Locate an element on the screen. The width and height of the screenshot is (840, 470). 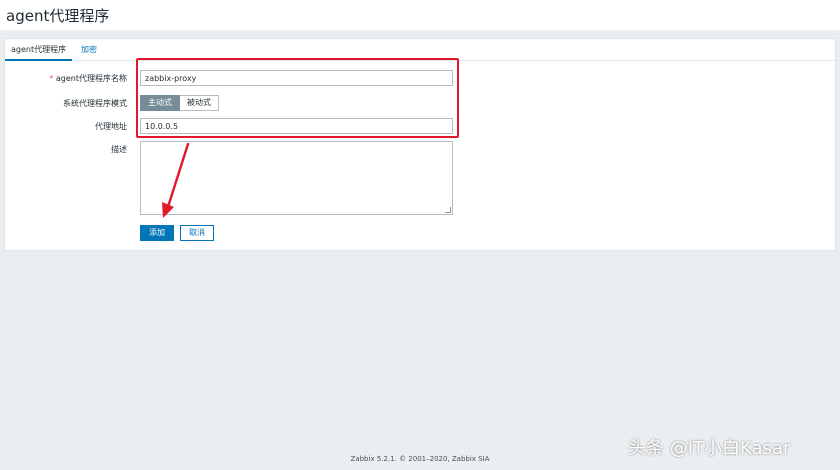
annotation-highlight-box is located at coordinates (297, 98).